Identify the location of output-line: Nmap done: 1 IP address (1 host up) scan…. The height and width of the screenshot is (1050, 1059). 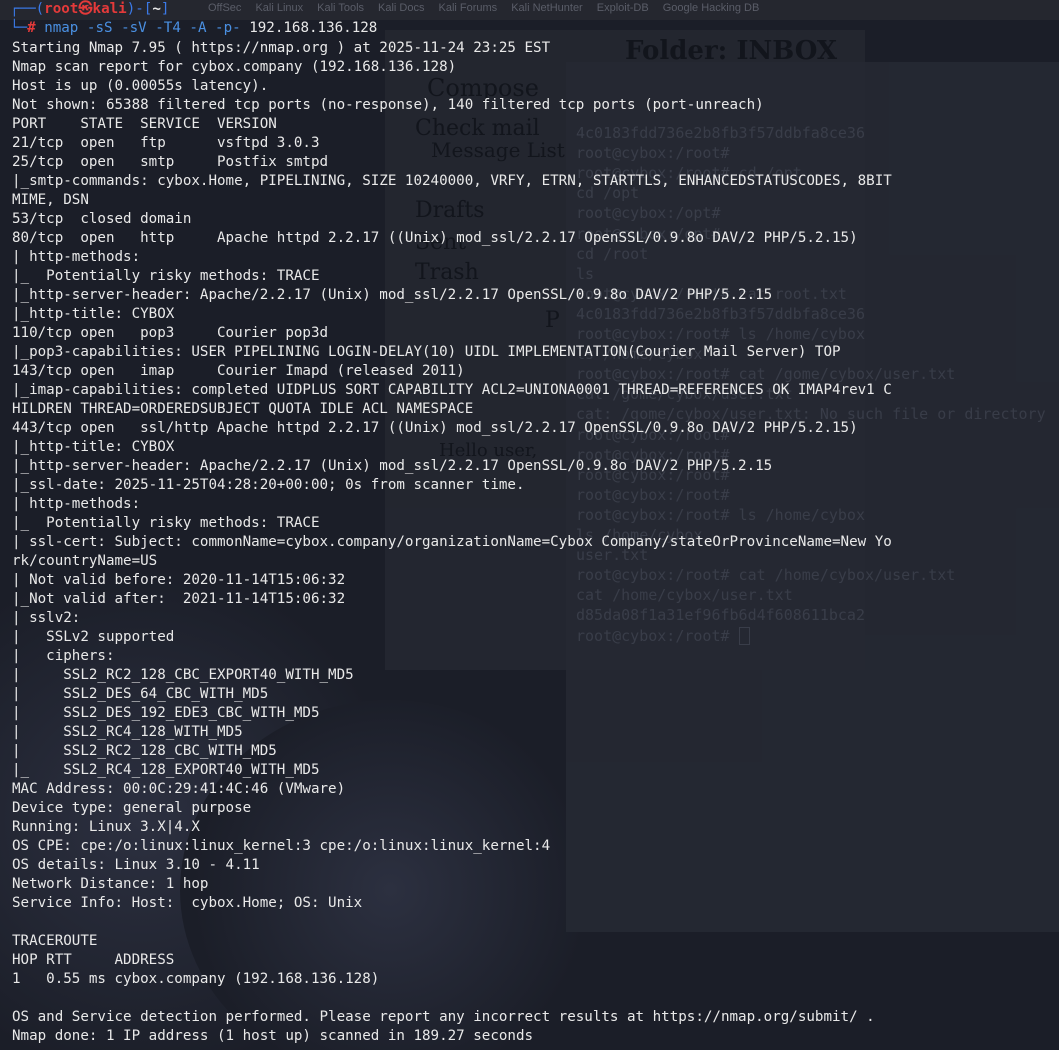
(273, 1036).